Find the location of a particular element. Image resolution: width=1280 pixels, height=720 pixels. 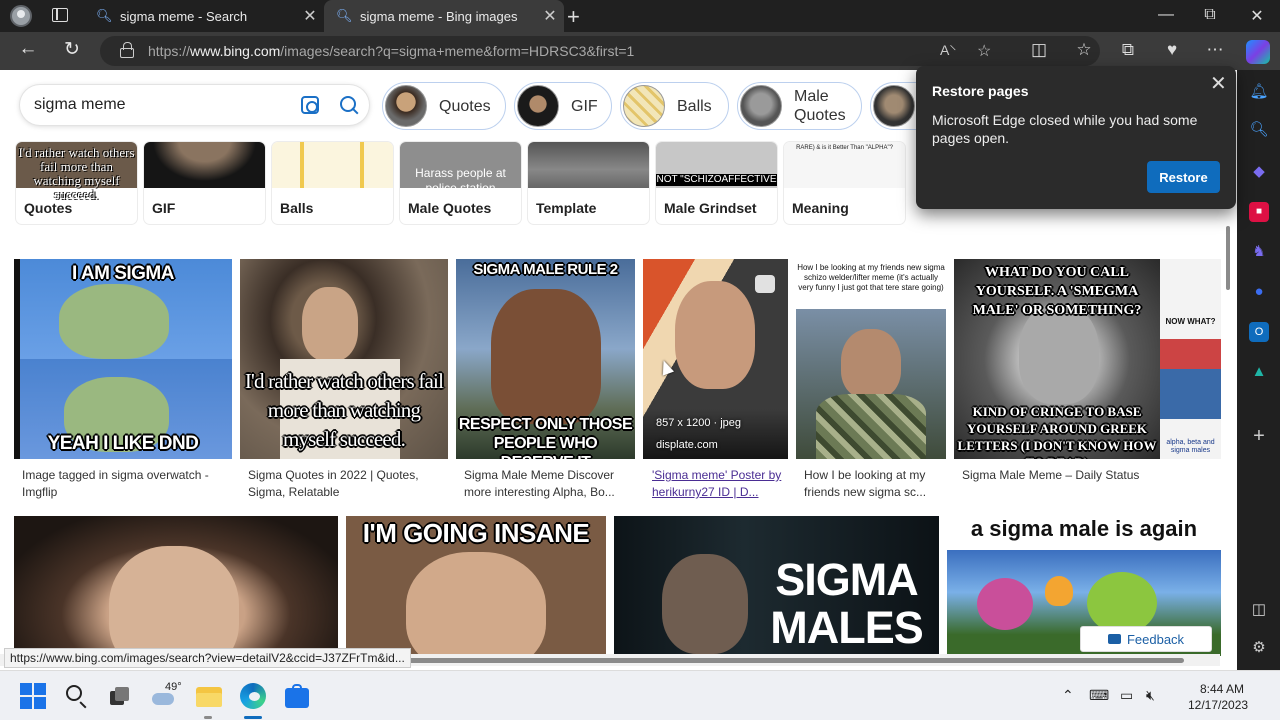

settings-icon: ⚙ is located at coordinates (1259, 648).